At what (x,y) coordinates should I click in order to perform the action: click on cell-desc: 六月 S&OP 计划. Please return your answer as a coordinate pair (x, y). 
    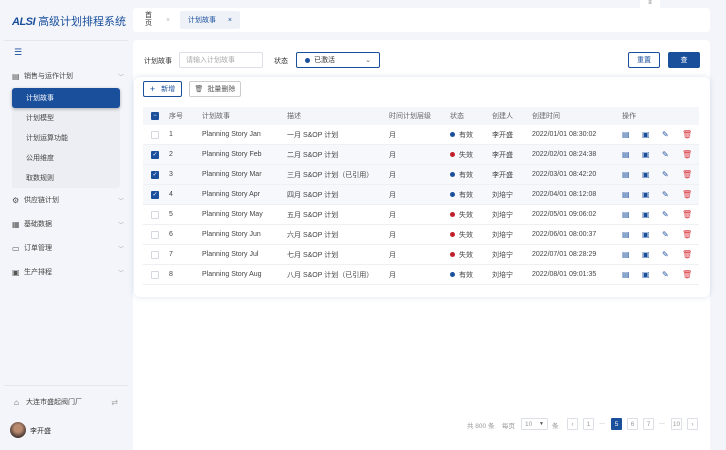
    Looking at the image, I should click on (313, 235).